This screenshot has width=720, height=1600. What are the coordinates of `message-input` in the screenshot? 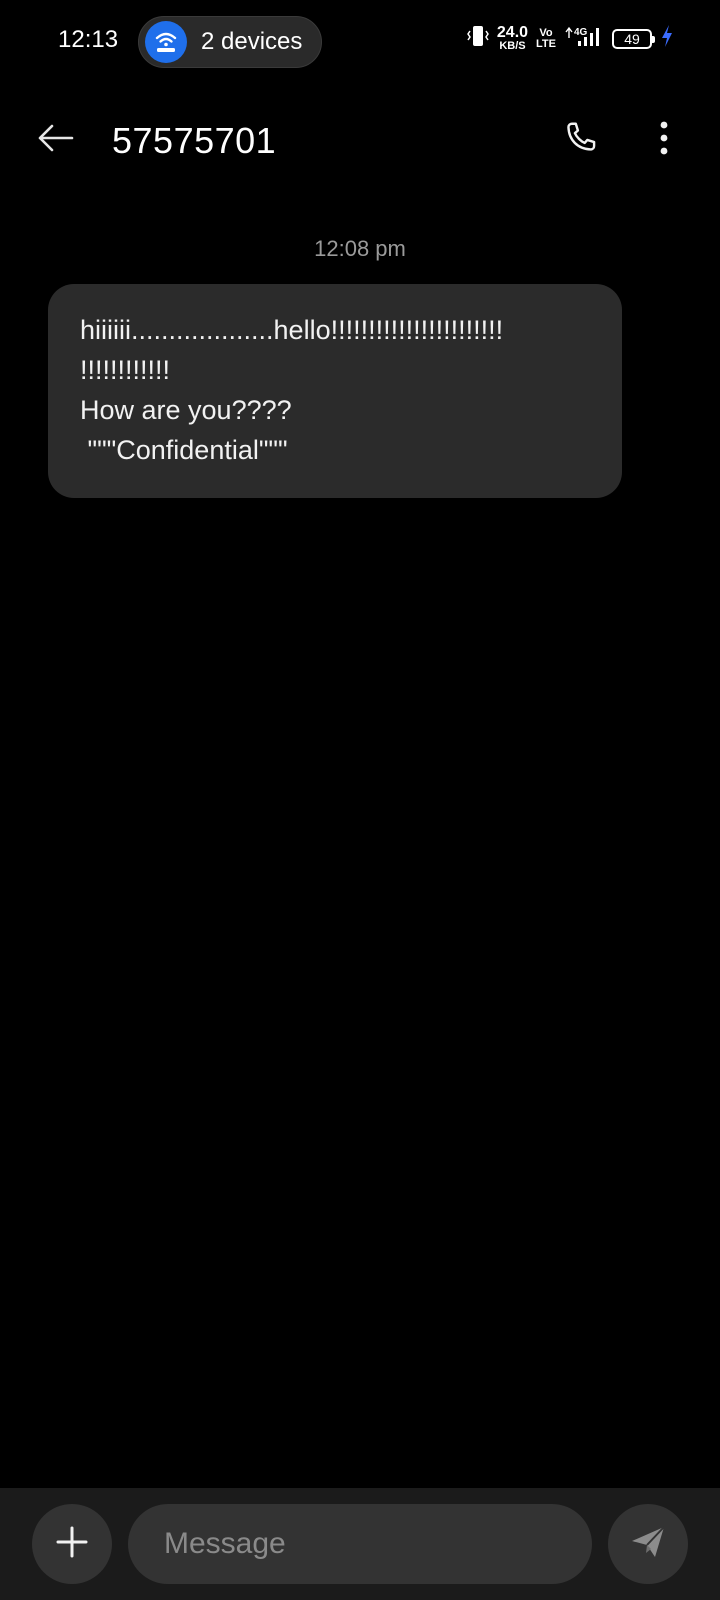 It's located at (360, 1544).